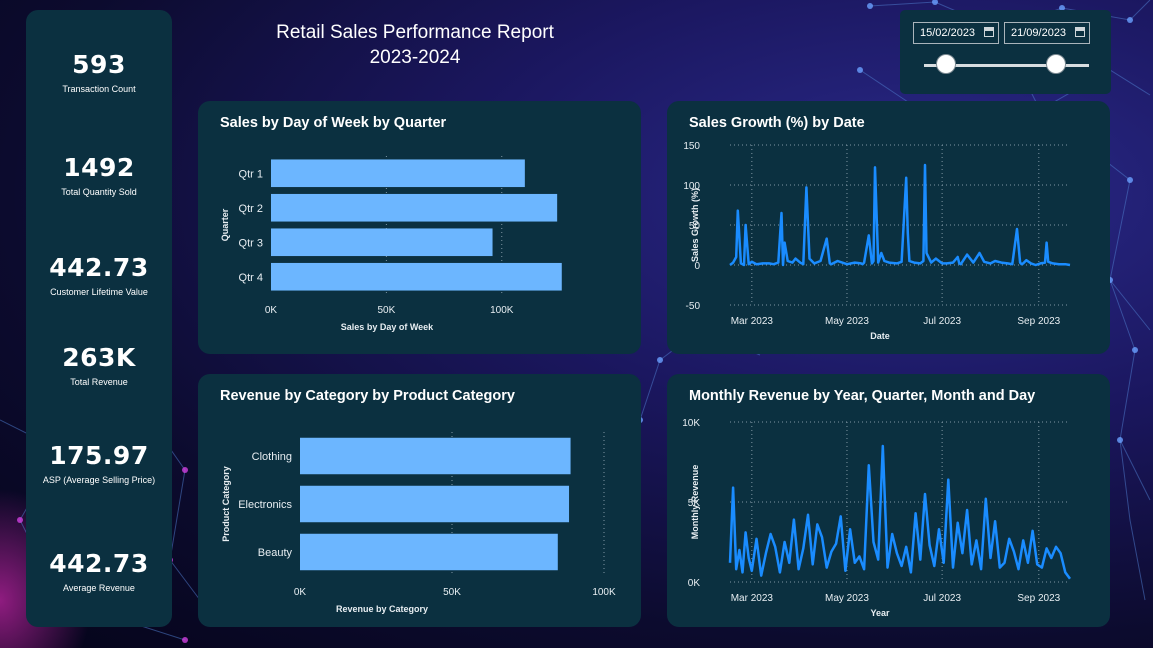  I want to click on x-axis-title: Sales by Day of Week, so click(387, 327).